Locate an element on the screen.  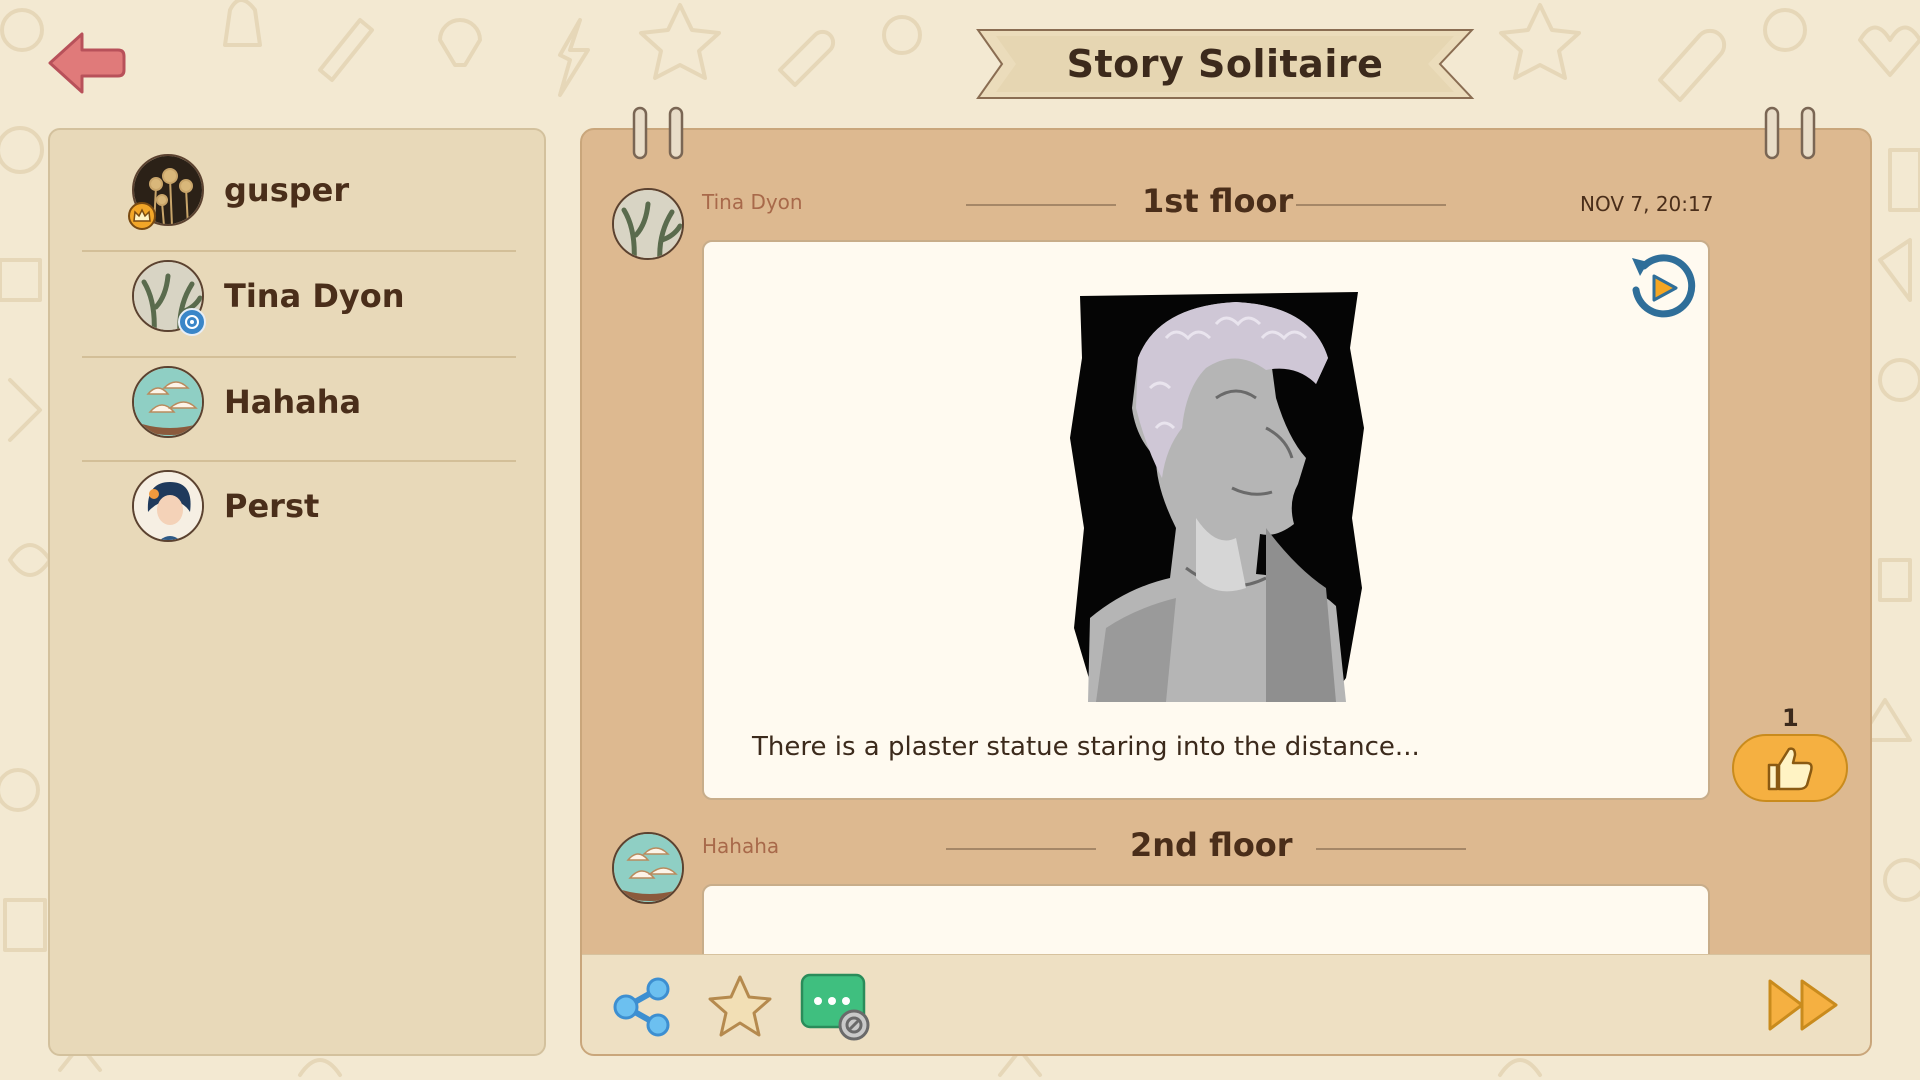
share-icon is located at coordinates (641, 1007).